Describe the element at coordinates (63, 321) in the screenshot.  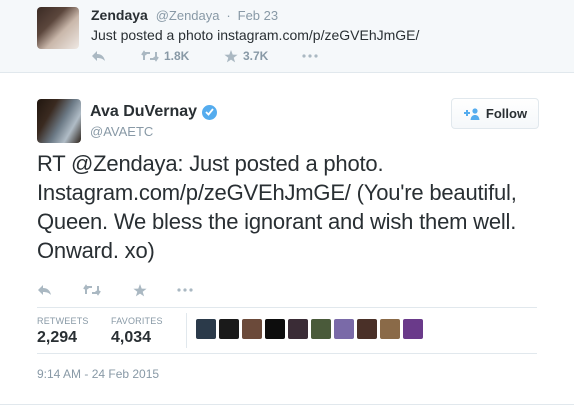
I see `retweets-label: RETWEETS` at that location.